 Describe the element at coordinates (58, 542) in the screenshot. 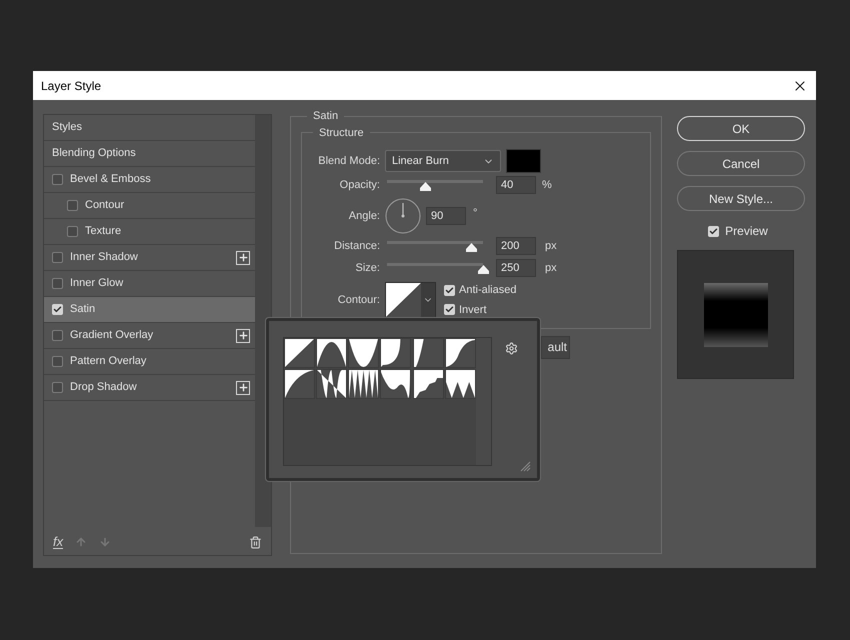

I see `fx-button: fx` at that location.